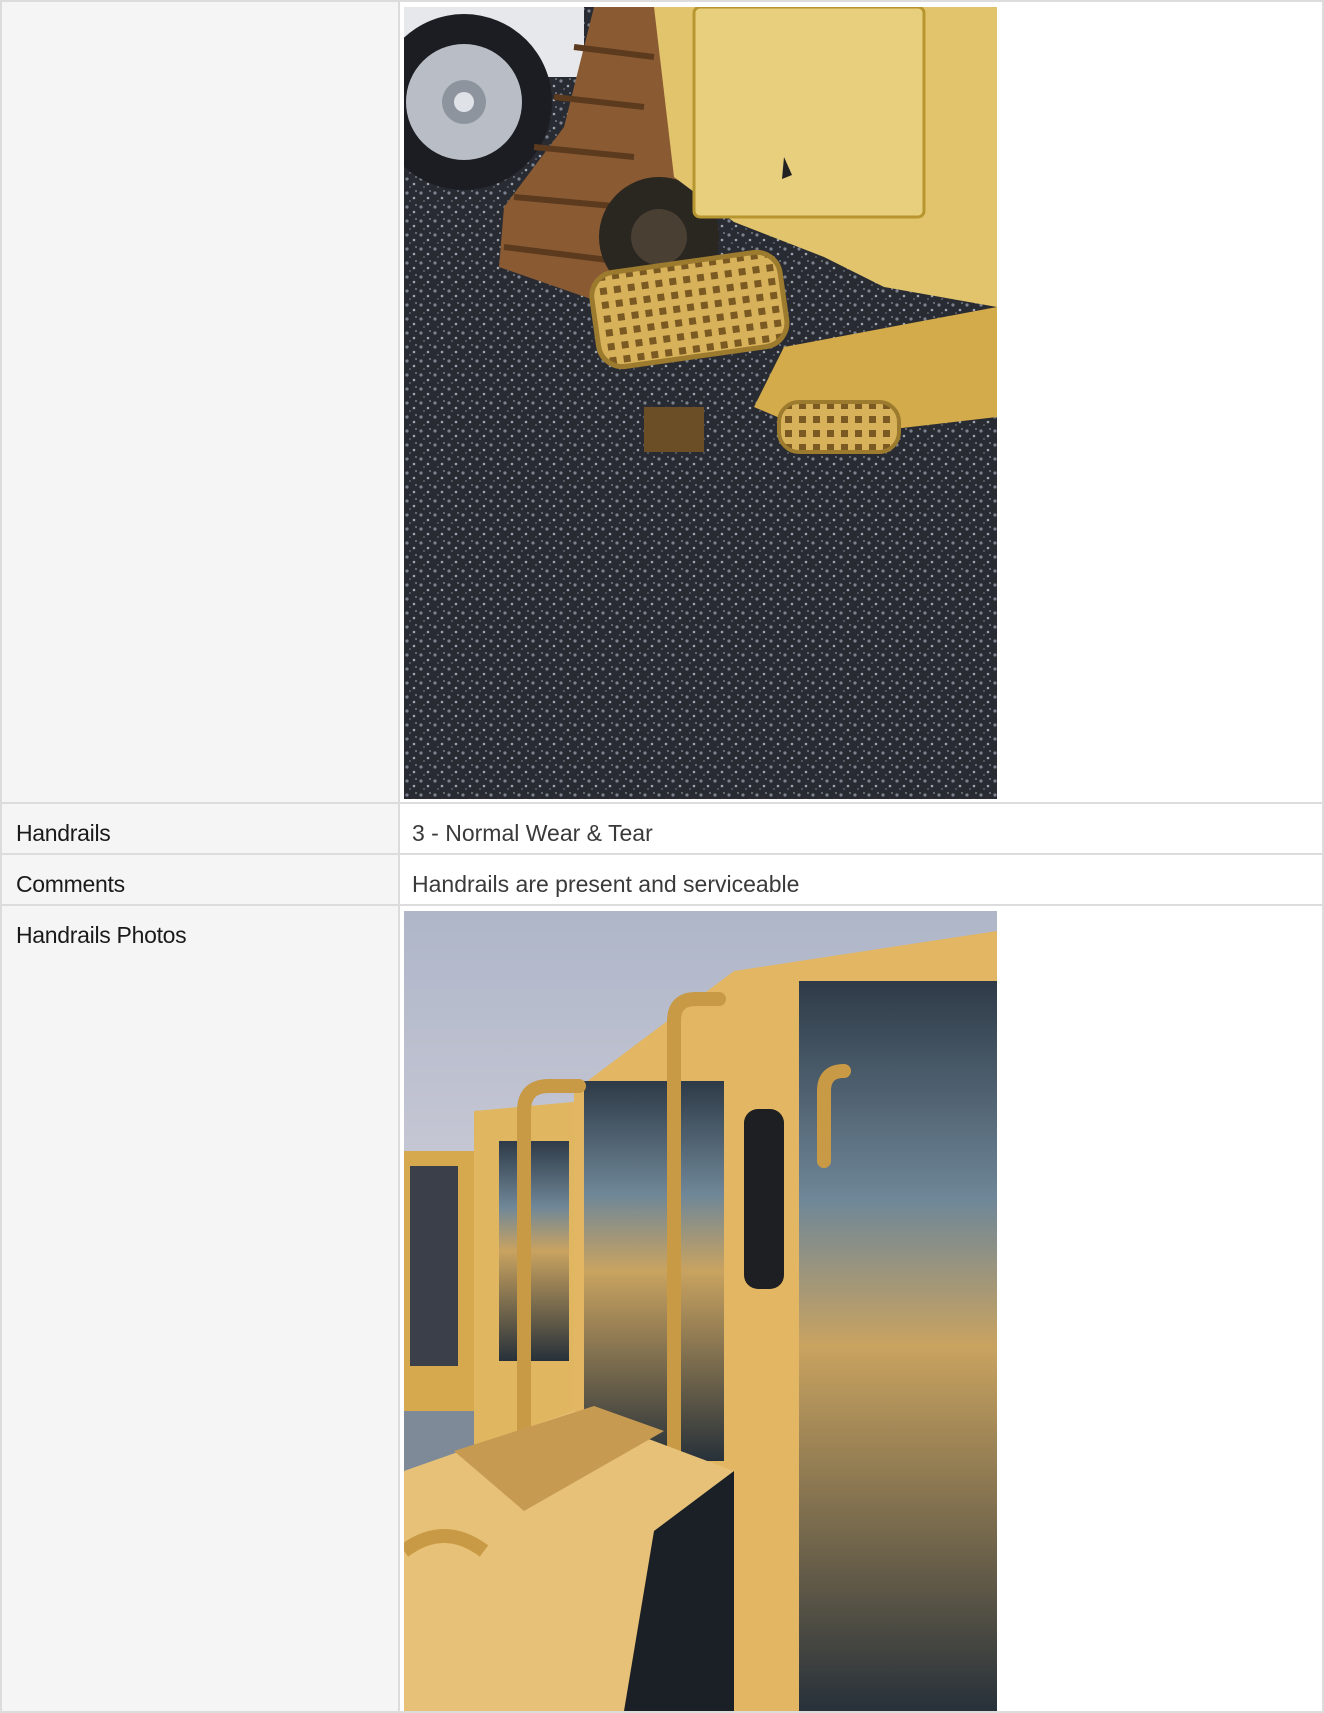  I want to click on row-value-cell: 3 - Normal Wear & Tear, so click(861, 828).